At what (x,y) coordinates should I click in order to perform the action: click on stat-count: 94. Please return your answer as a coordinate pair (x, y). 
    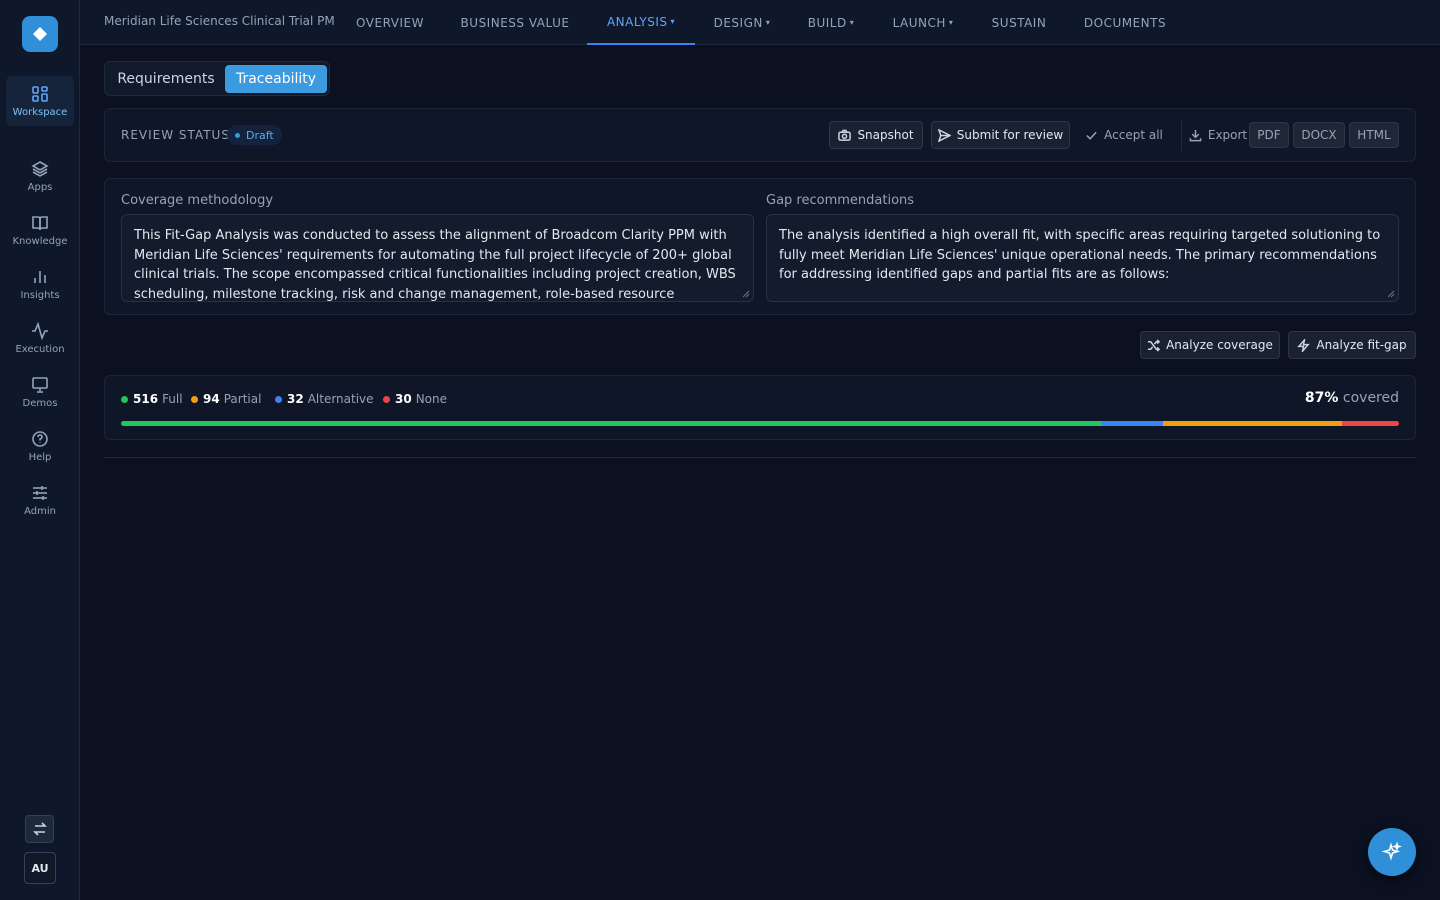
    Looking at the image, I should click on (211, 399).